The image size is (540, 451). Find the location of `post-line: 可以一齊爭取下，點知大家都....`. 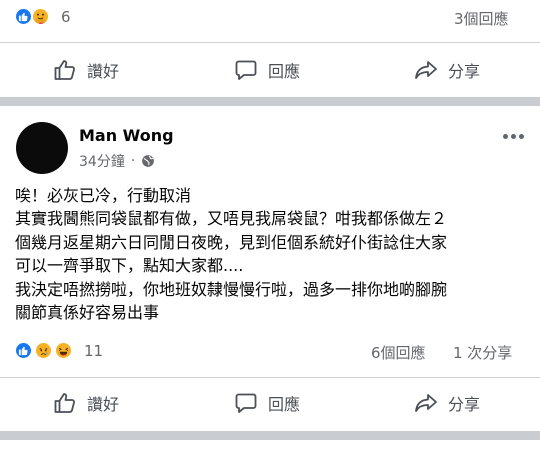

post-line: 可以一齊爭取下，點知大家都.... is located at coordinates (129, 266).